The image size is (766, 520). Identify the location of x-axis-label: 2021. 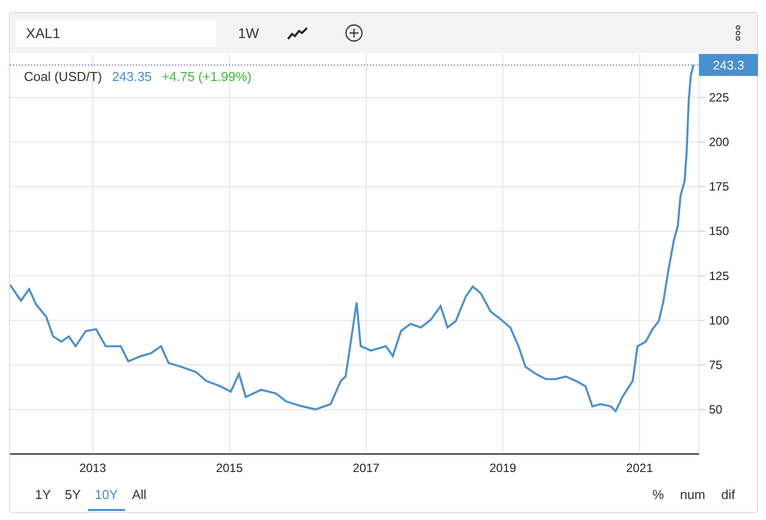
(639, 468).